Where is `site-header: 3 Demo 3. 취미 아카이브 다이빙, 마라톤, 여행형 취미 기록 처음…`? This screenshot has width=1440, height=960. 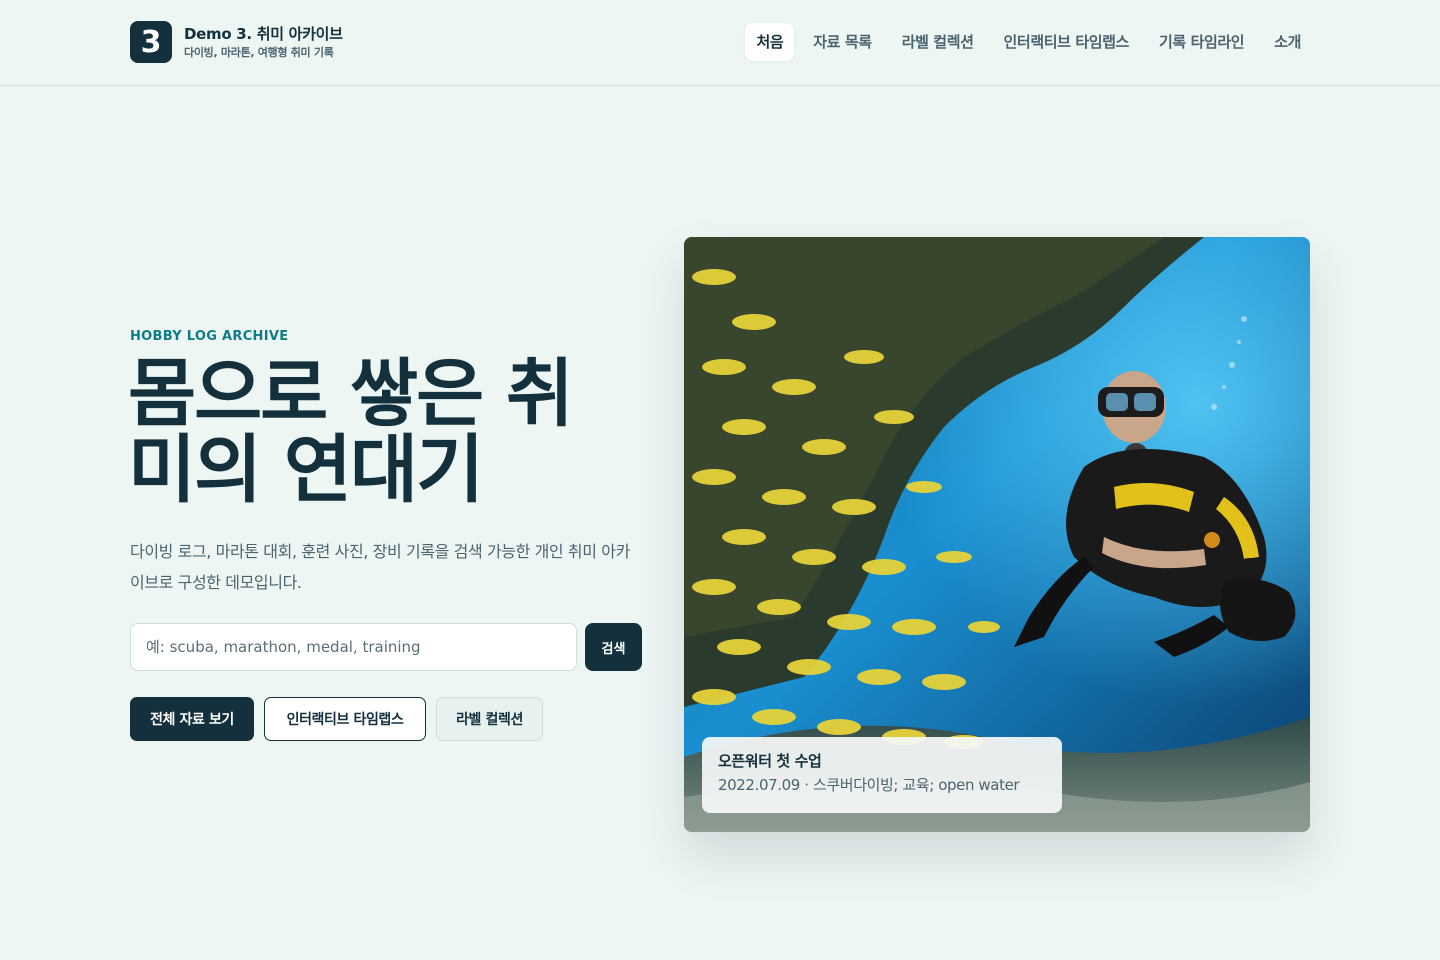 site-header: 3 Demo 3. 취미 아카이브 다이빙, 마라톤, 여행형 취미 기록 처음… is located at coordinates (720, 43).